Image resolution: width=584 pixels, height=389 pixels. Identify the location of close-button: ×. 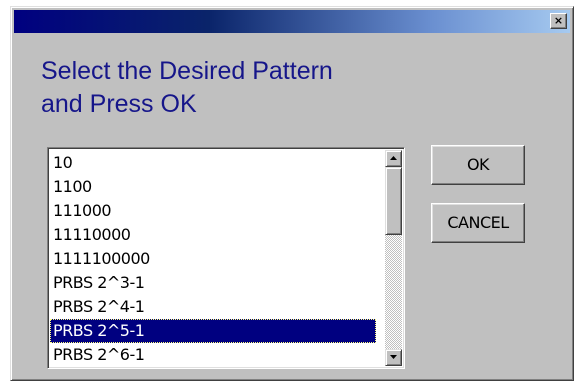
(558, 21).